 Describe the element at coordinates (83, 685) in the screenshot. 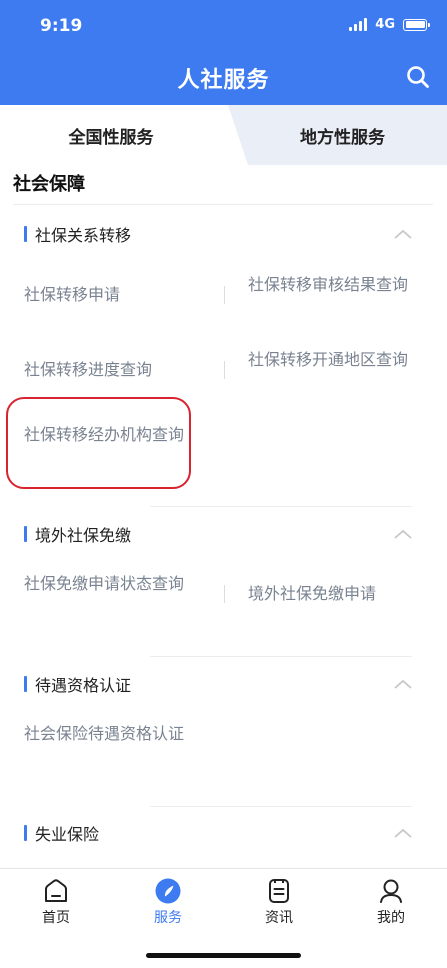

I see `category-title: 待遇资格认证` at that location.